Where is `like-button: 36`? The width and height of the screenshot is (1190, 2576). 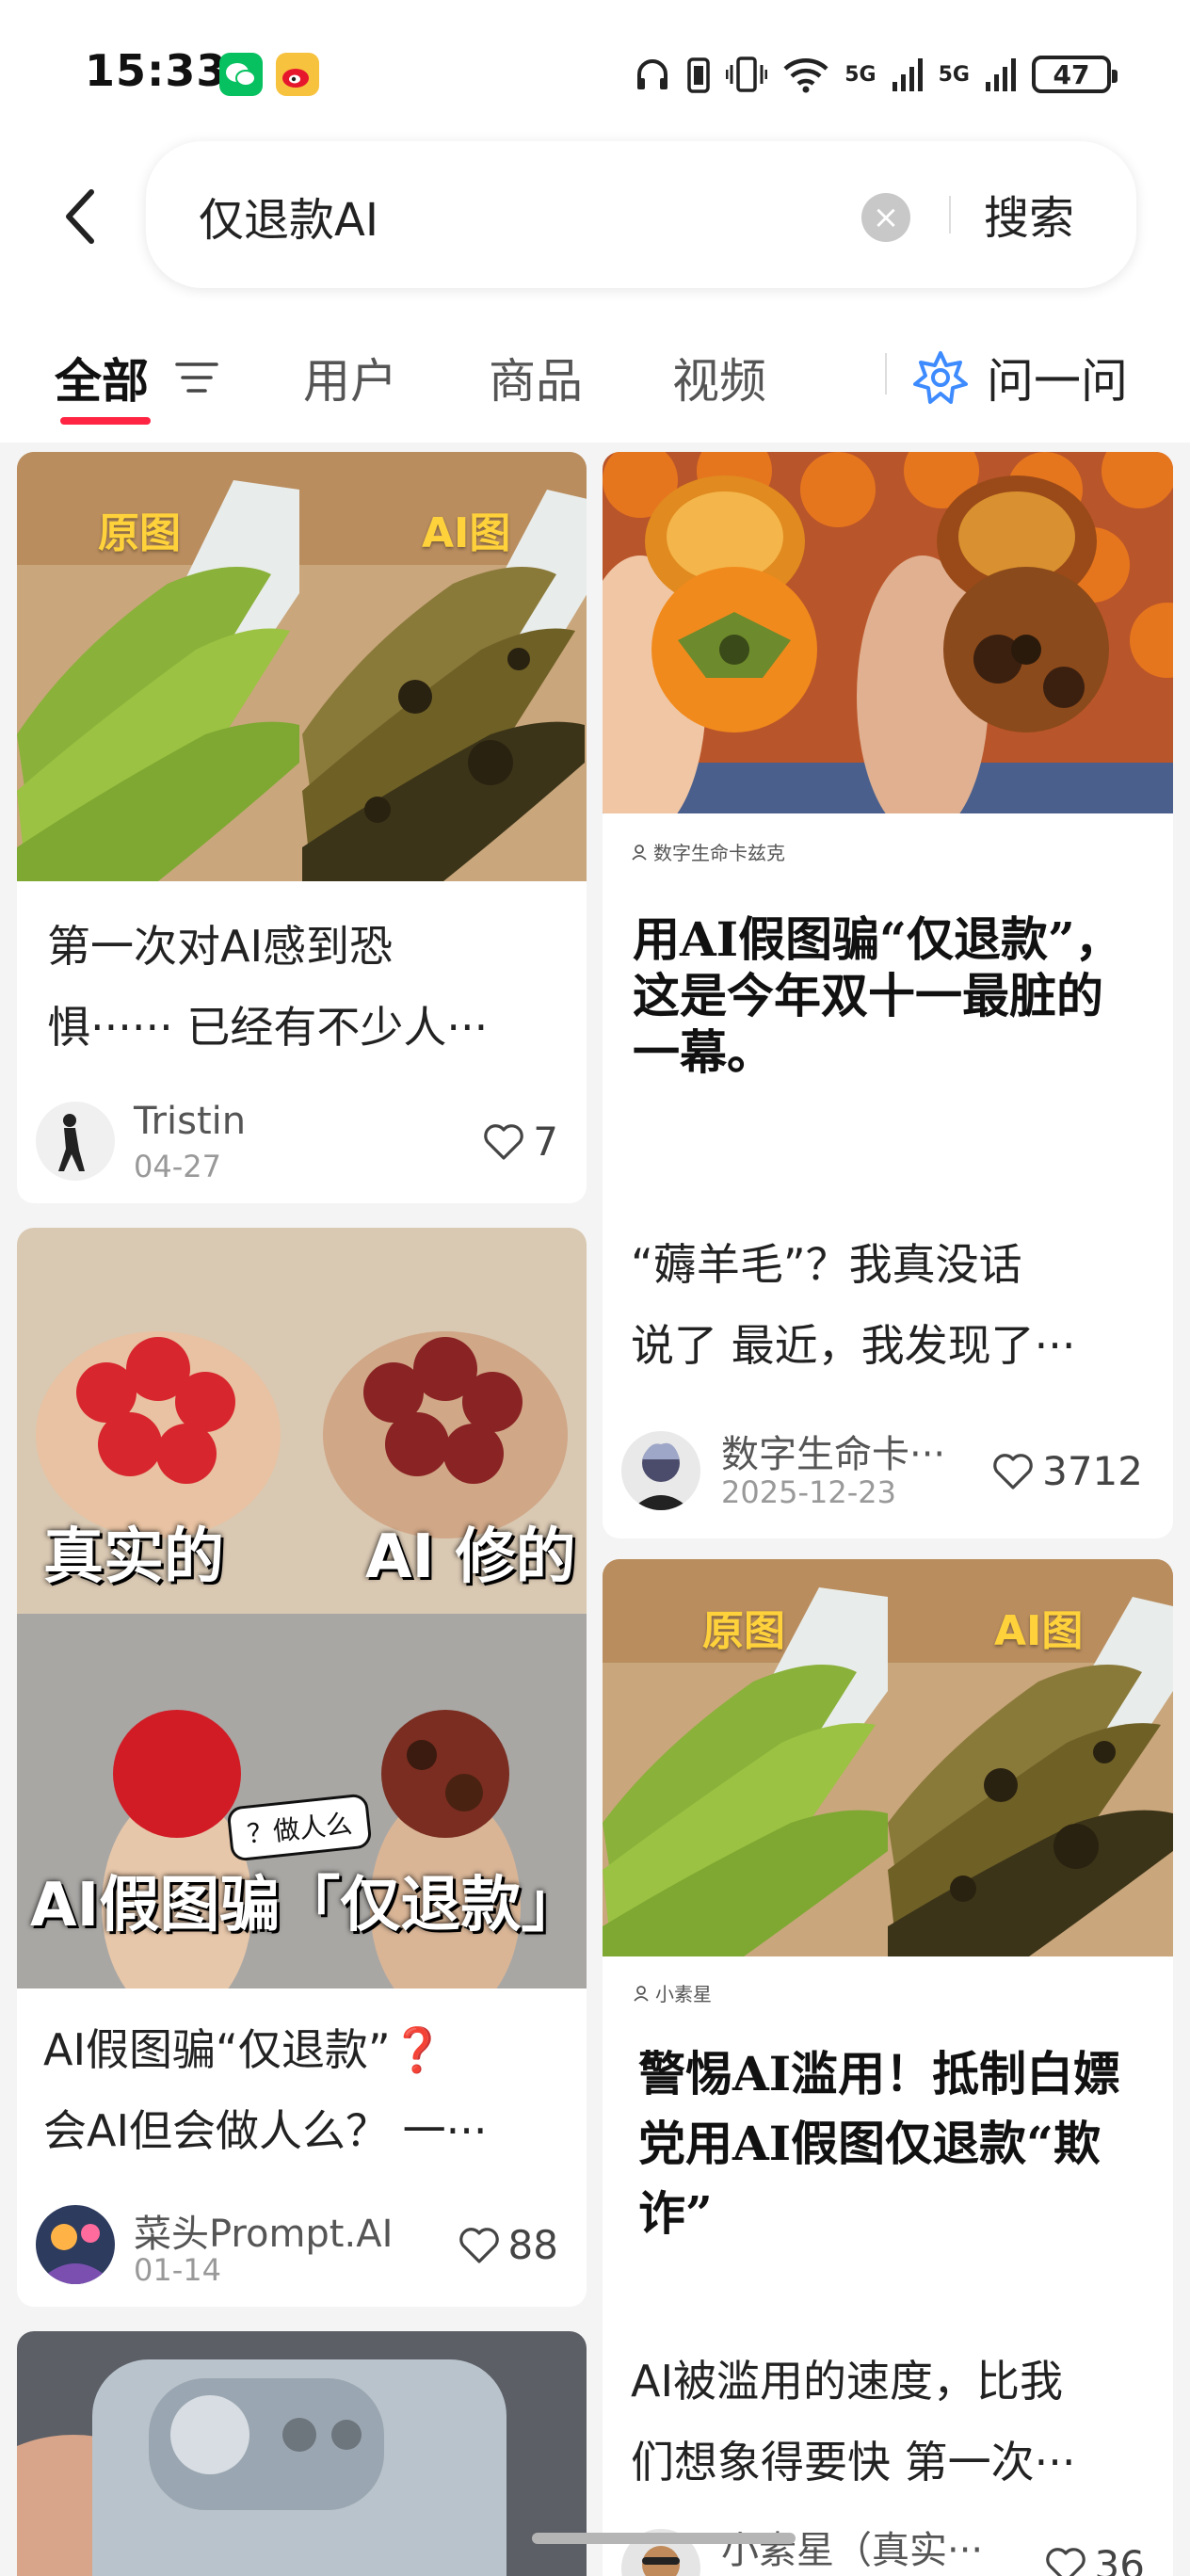
like-button: 36 is located at coordinates (1094, 2559).